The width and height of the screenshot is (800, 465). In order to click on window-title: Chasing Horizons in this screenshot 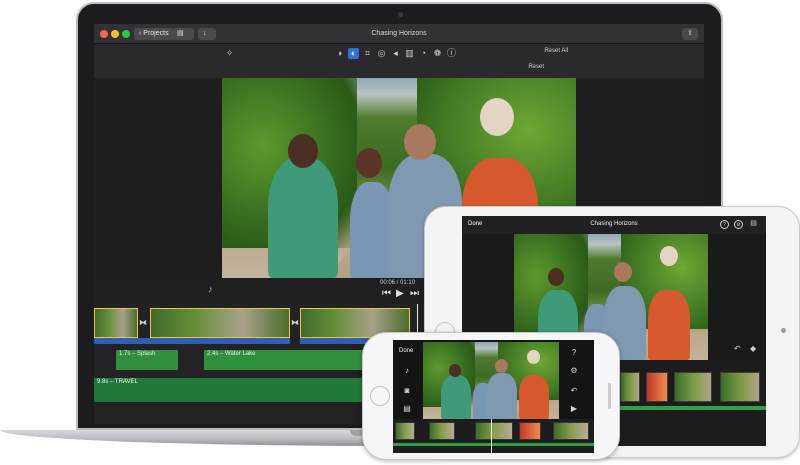, I will do `click(399, 33)`.